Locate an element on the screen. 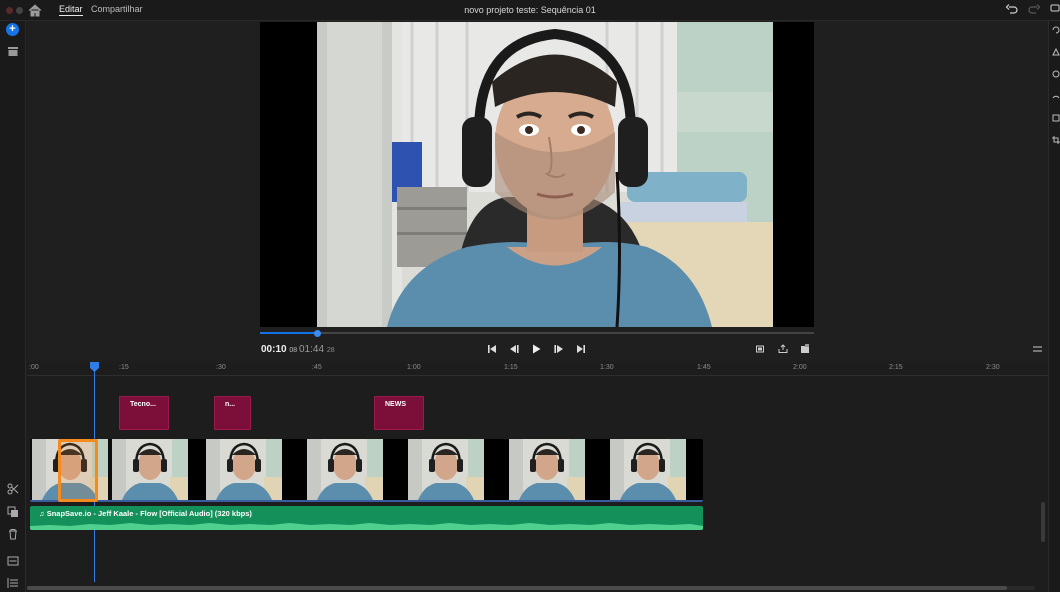 Image resolution: width=1060 pixels, height=592 pixels. fullscreen-icon is located at coordinates (805, 349).